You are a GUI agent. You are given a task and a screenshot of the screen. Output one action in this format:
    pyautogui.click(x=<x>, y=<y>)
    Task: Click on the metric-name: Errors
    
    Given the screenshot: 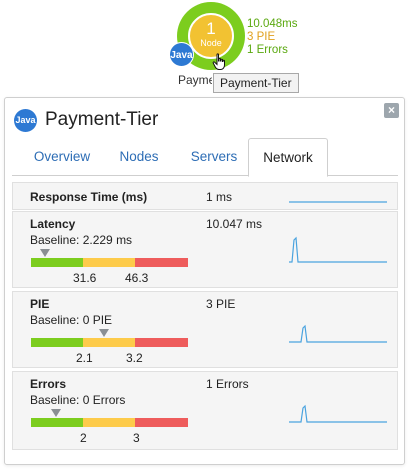 What is the action you would take?
    pyautogui.click(x=48, y=384)
    